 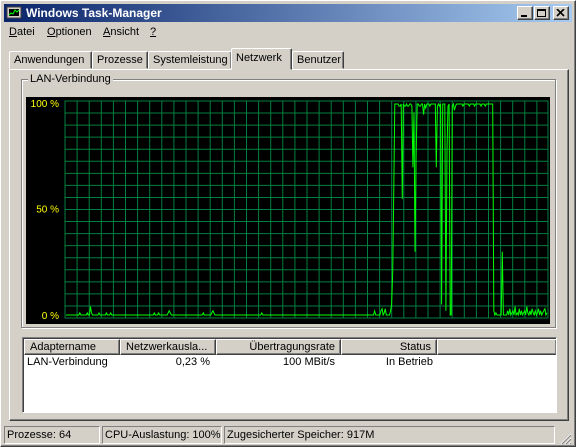 I want to click on y-tick-label: 0 %, so click(x=50, y=316).